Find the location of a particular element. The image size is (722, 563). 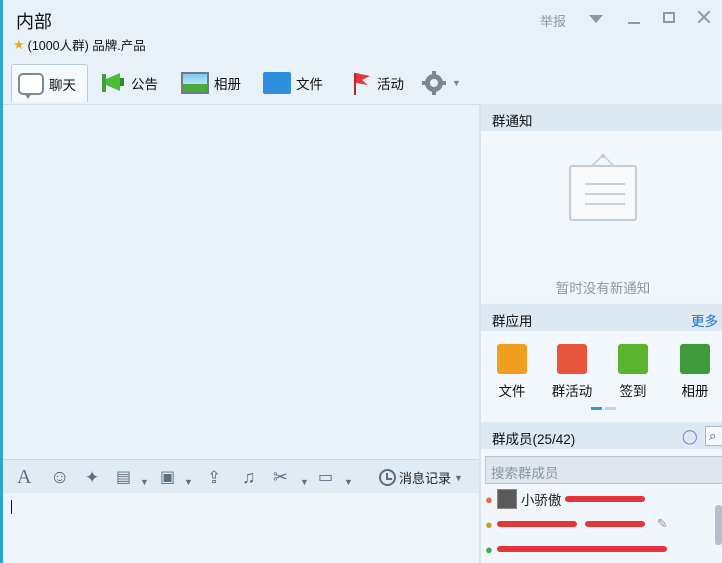

chat-bubble-icon is located at coordinates (31, 85).